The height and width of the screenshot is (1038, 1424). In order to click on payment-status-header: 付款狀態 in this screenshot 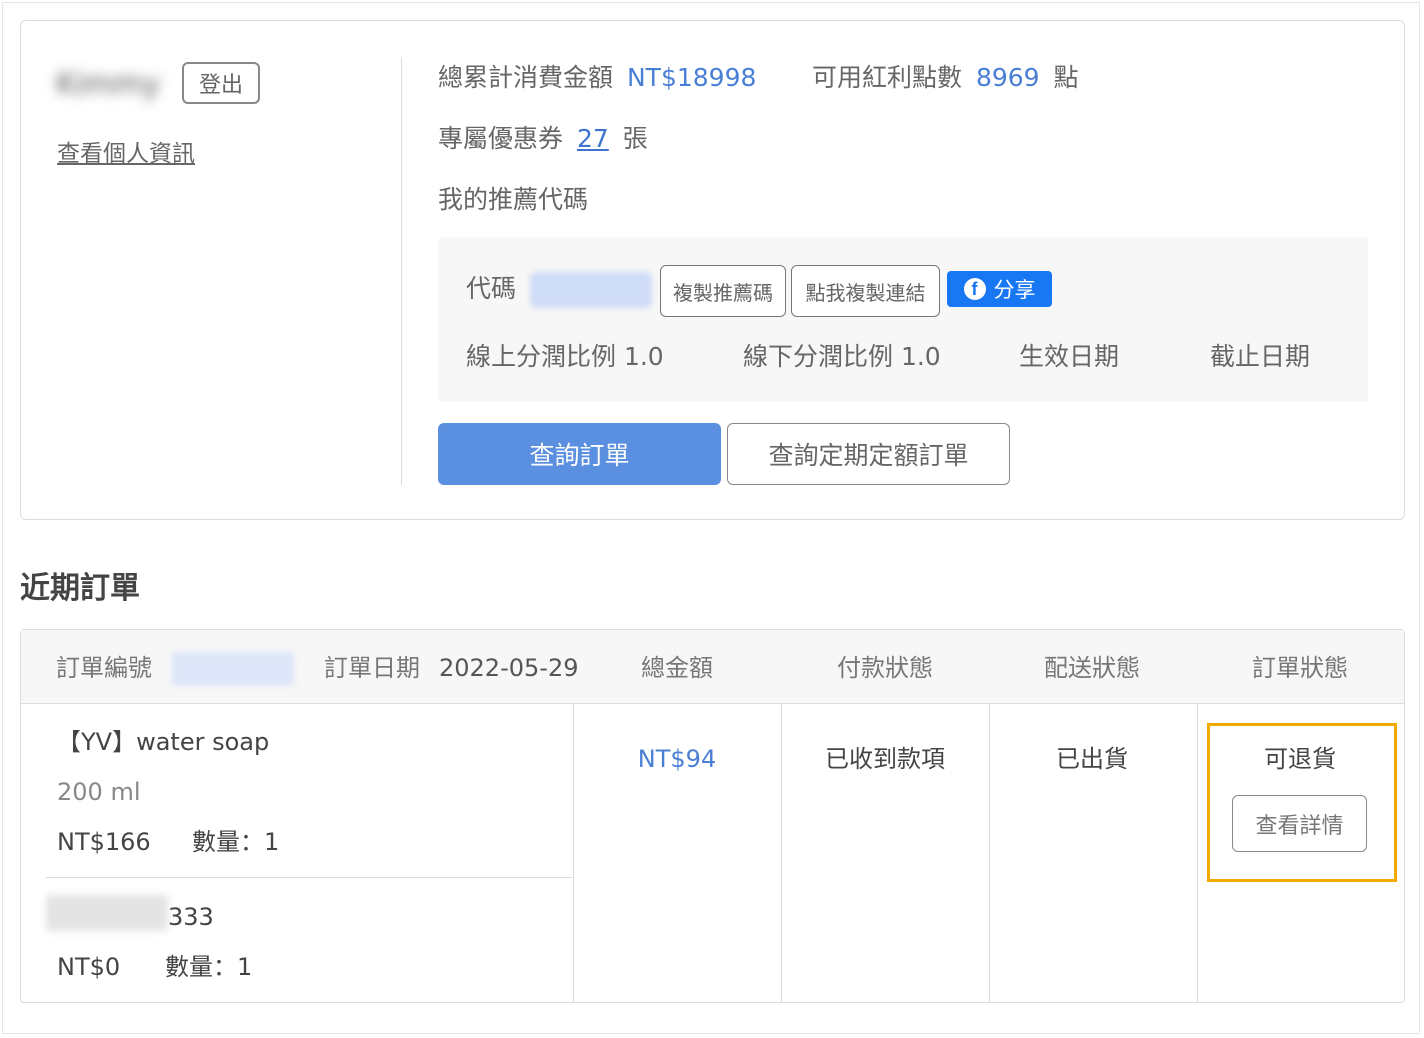, I will do `click(885, 668)`.